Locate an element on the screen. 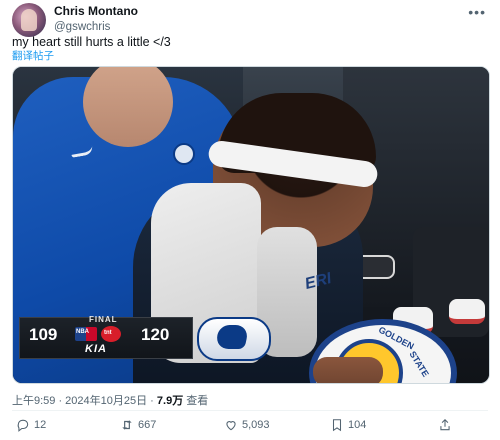 This screenshot has width=500, height=440. share-button is located at coordinates (445, 425).